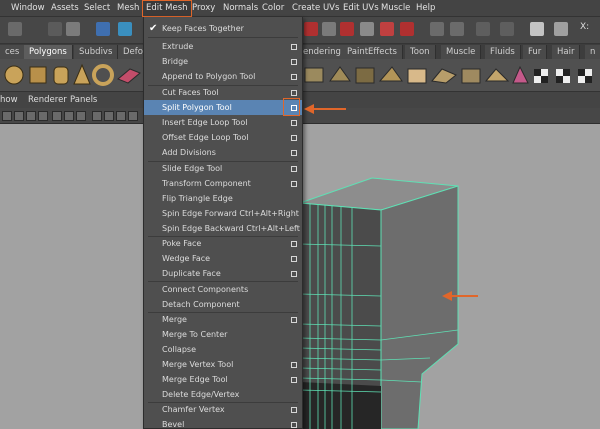 Image resolution: width=600 pixels, height=429 pixels. Describe the element at coordinates (223, 152) in the screenshot. I see `menu-item-add-divisions: Add Divisions` at that location.